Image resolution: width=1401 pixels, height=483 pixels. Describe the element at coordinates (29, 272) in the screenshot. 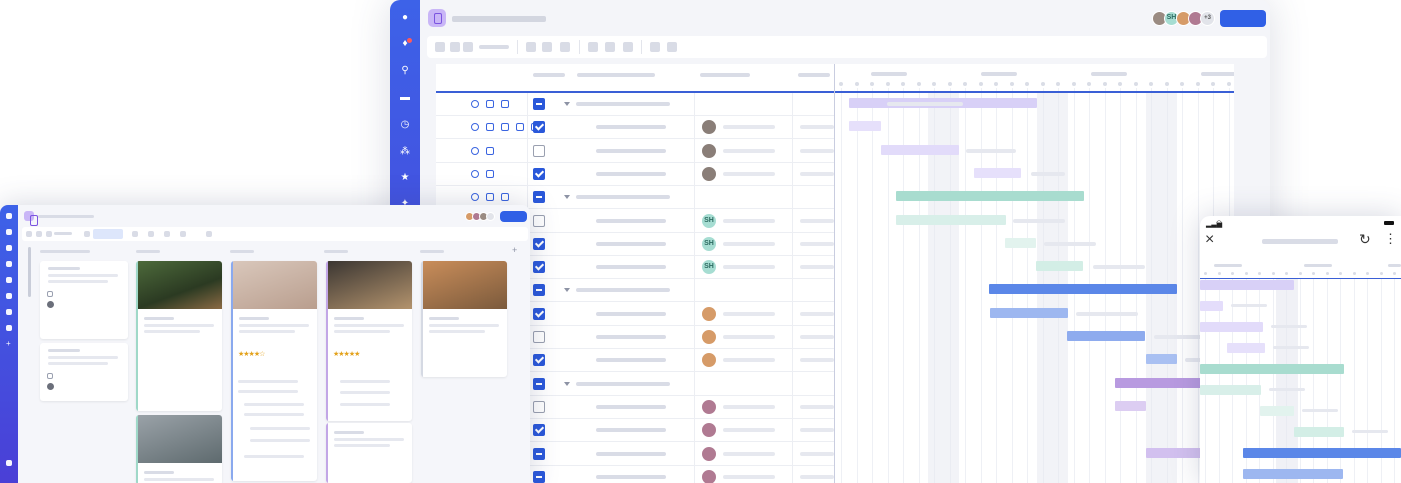

I see `board-scrollbar` at that location.